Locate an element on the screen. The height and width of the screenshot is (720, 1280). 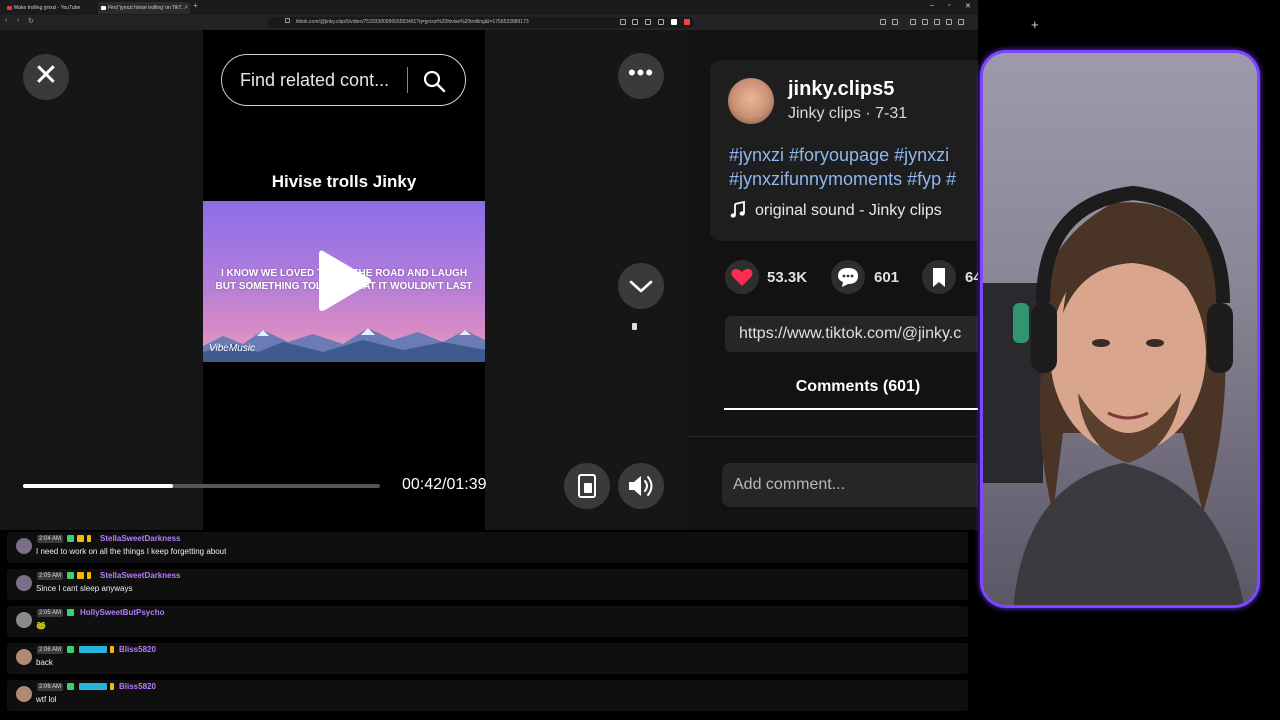
close-icon: ✕ is located at coordinates (46, 75).